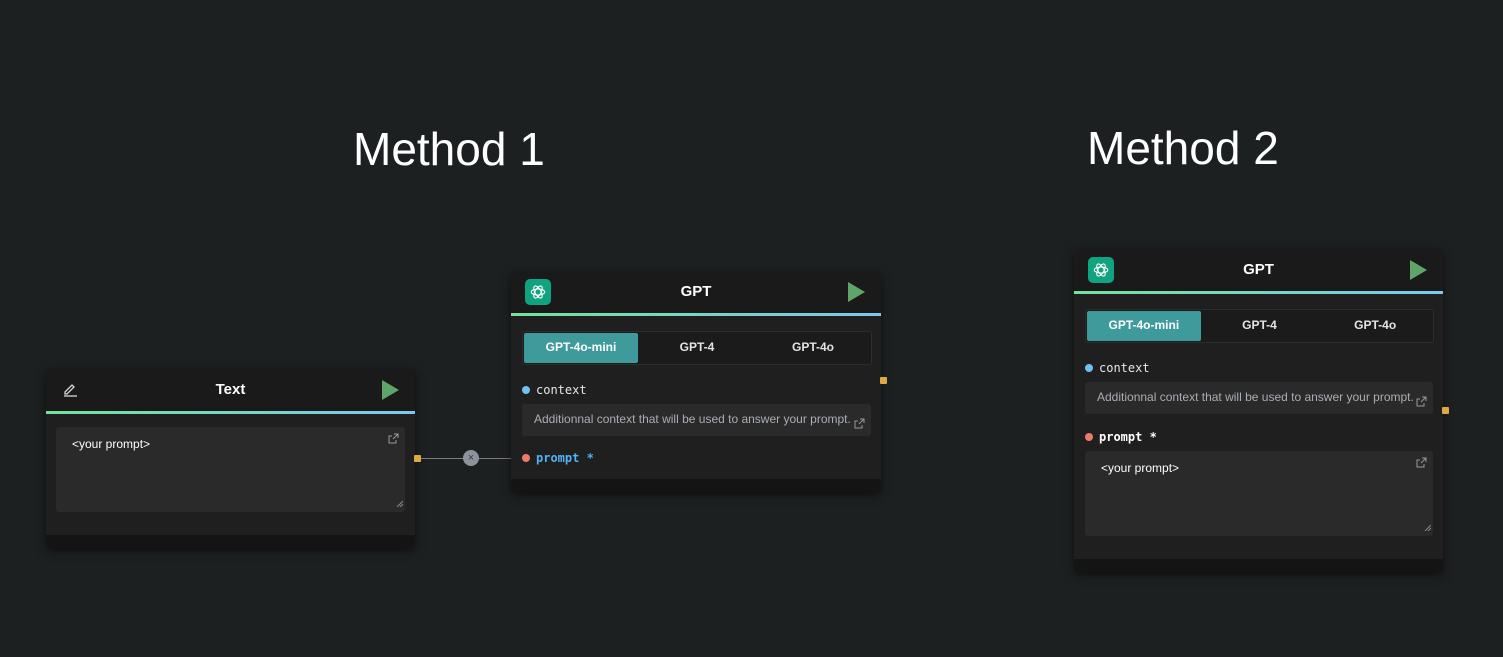 The height and width of the screenshot is (657, 1503). What do you see at coordinates (417, 458) in the screenshot?
I see `text-output-handle` at bounding box center [417, 458].